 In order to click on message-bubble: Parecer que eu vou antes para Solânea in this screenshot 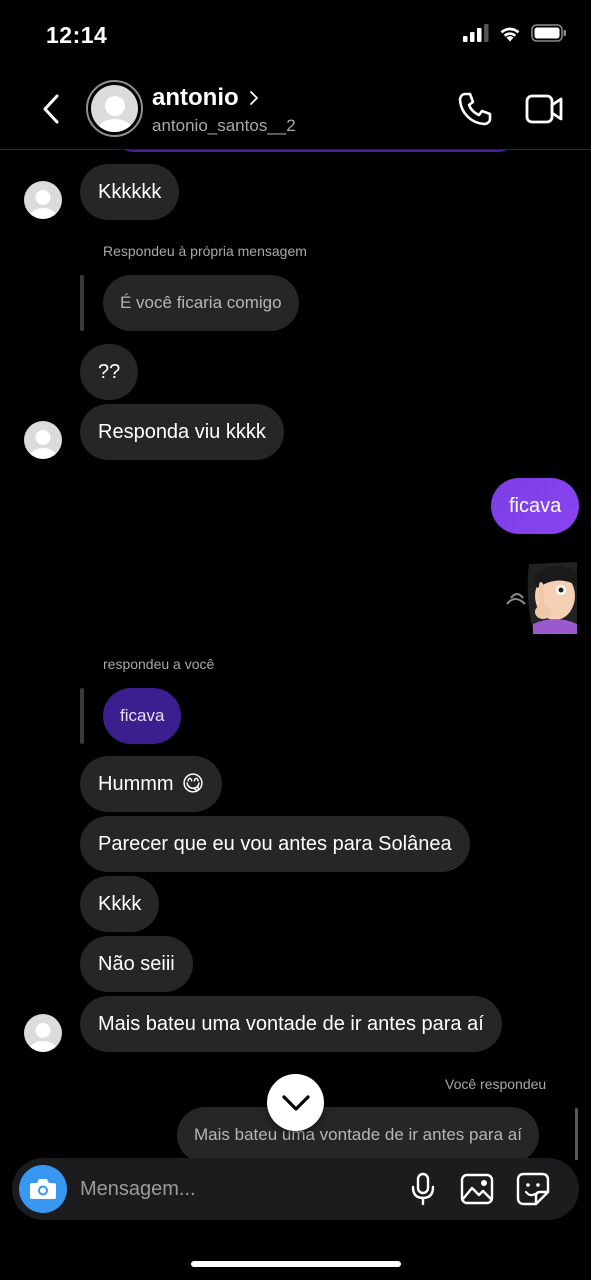, I will do `click(275, 844)`.